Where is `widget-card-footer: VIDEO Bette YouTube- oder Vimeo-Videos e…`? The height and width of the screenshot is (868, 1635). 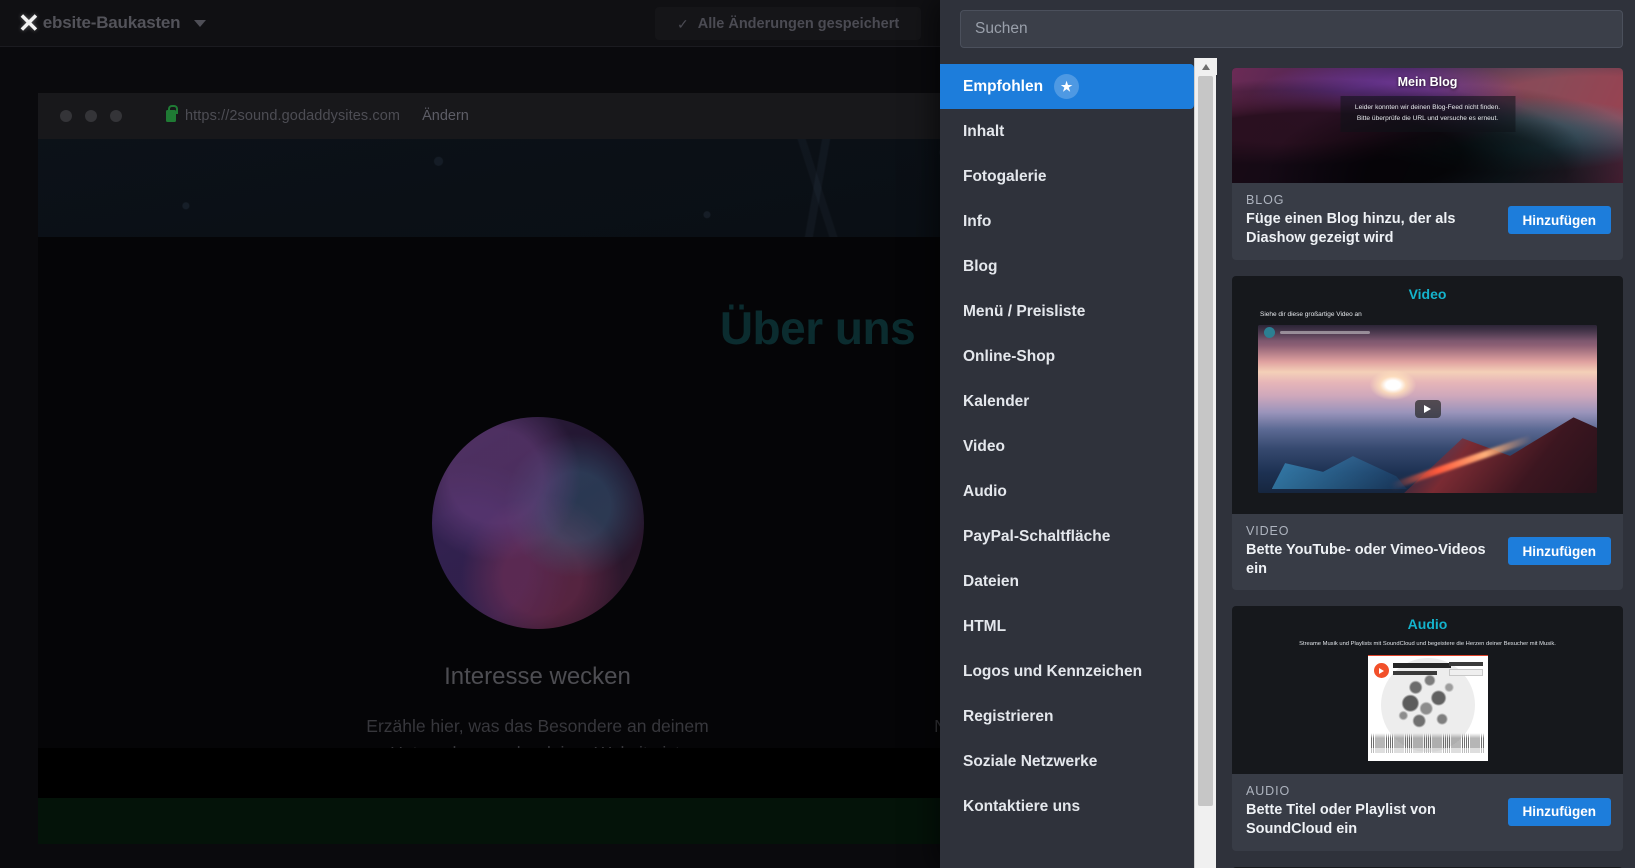 widget-card-footer: VIDEO Bette YouTube- oder Vimeo-Videos e… is located at coordinates (1427, 552).